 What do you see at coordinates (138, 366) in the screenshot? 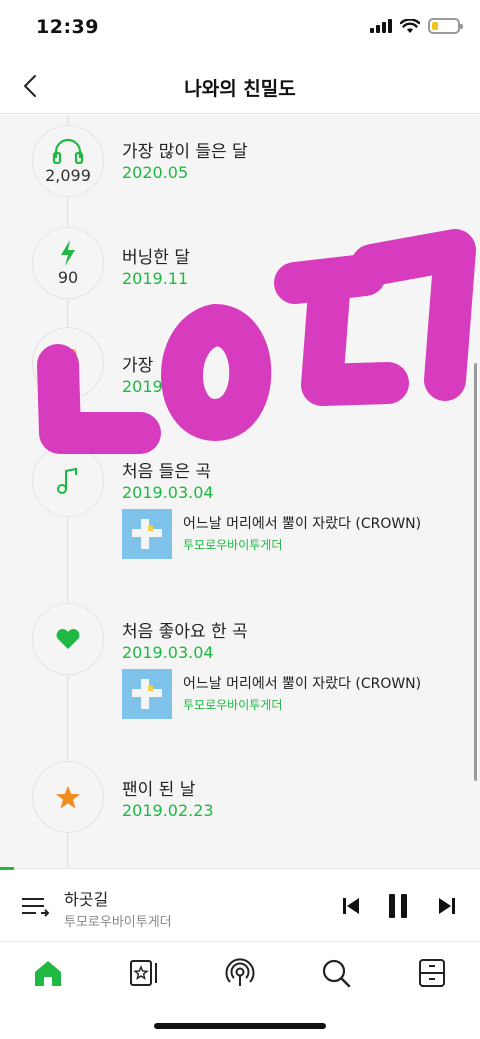
I see `timeline-title: 가장` at bounding box center [138, 366].